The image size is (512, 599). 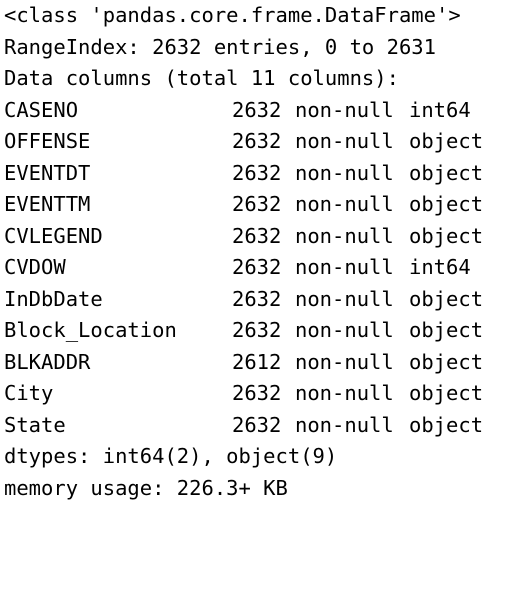 I want to click on column-name: BLKADDR, so click(x=47, y=361).